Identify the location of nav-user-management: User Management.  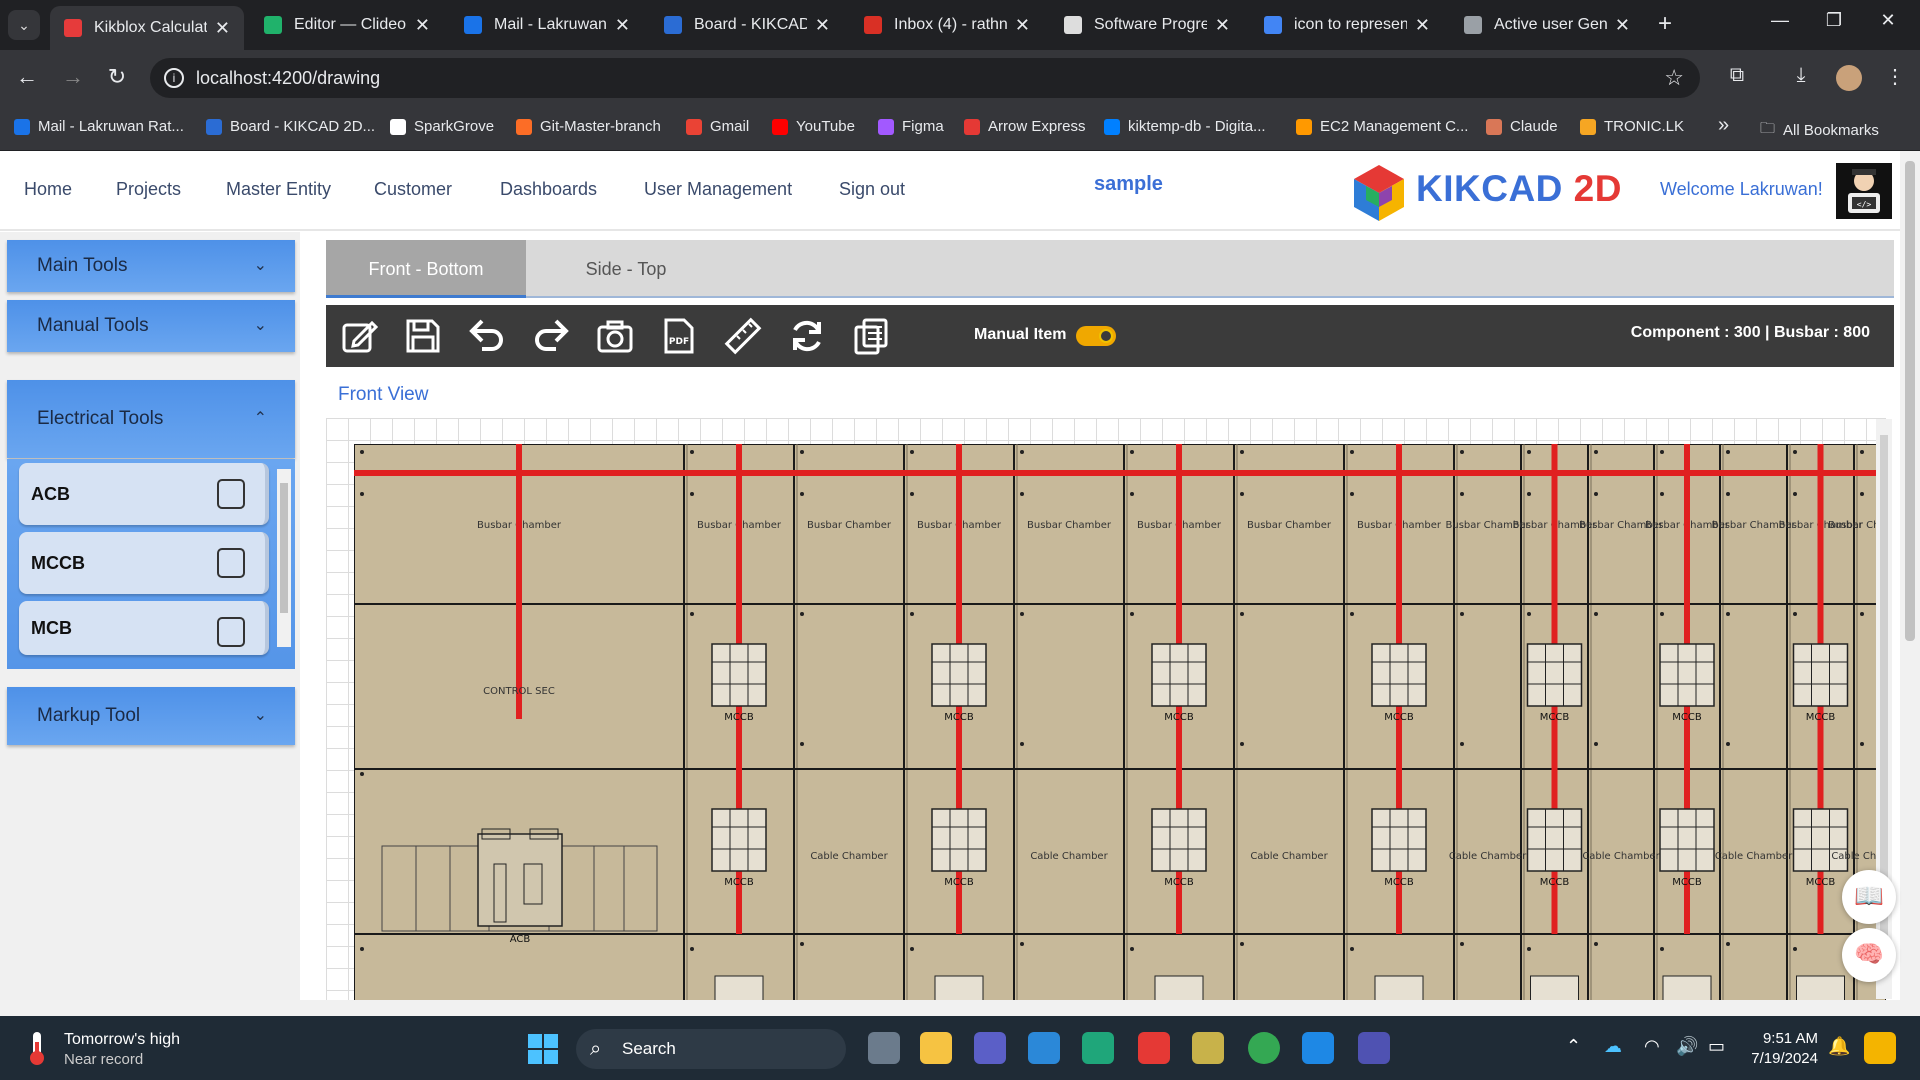
(718, 189).